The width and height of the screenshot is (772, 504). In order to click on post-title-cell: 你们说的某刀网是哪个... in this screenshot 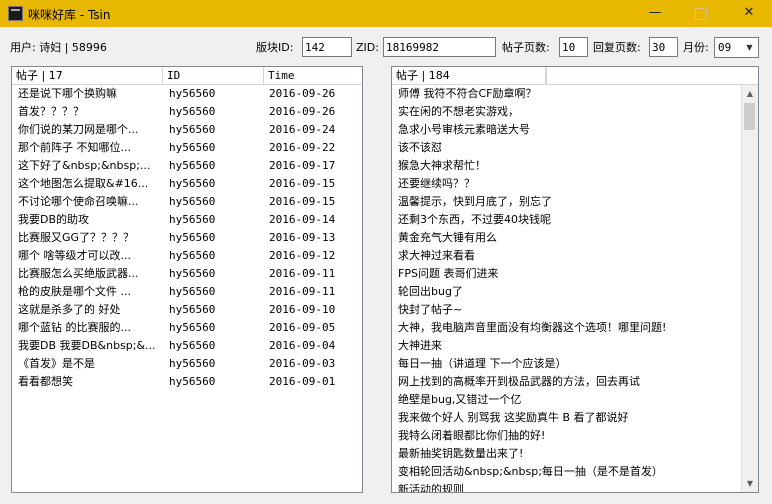, I will do `click(78, 129)`.